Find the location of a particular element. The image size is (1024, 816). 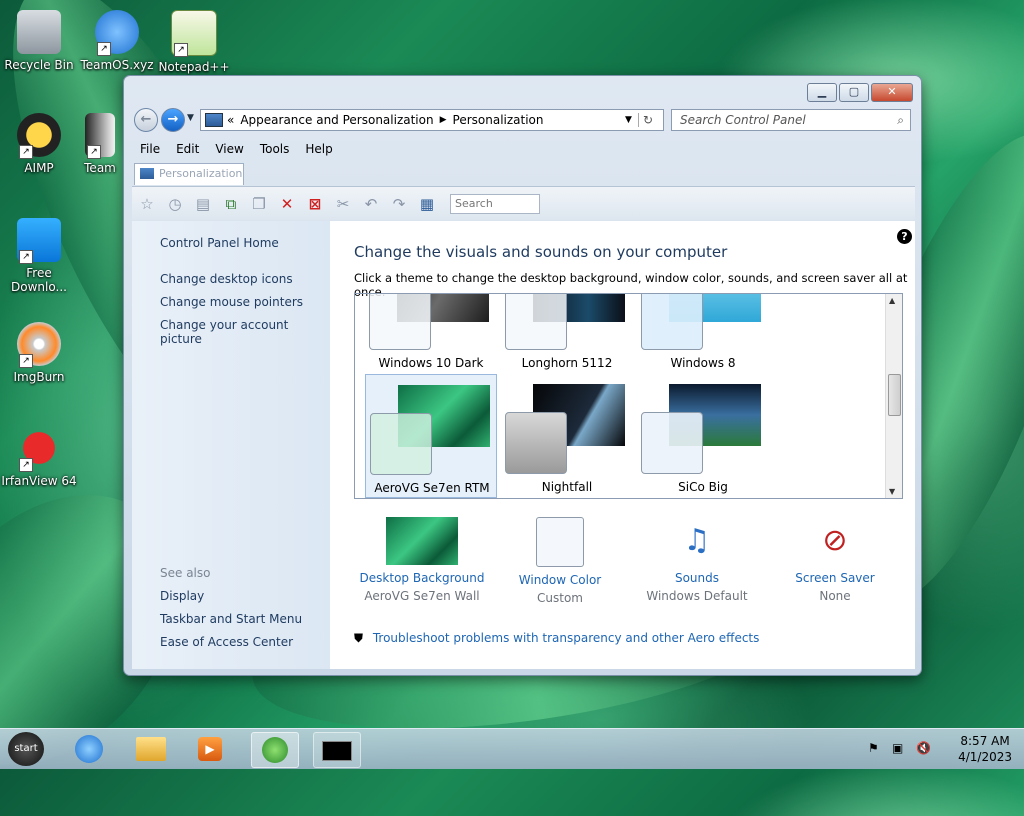

undo-icon: ↶ is located at coordinates (371, 204).